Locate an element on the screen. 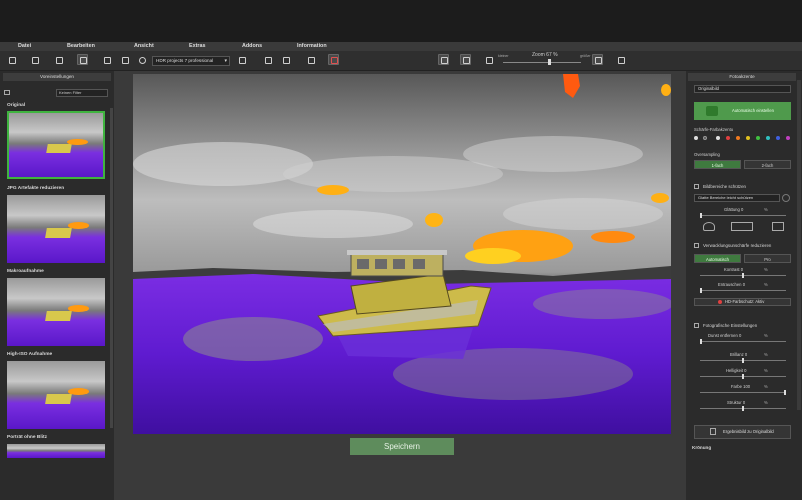 This screenshot has width=802, height=500. rauschen-slider is located at coordinates (743, 290).